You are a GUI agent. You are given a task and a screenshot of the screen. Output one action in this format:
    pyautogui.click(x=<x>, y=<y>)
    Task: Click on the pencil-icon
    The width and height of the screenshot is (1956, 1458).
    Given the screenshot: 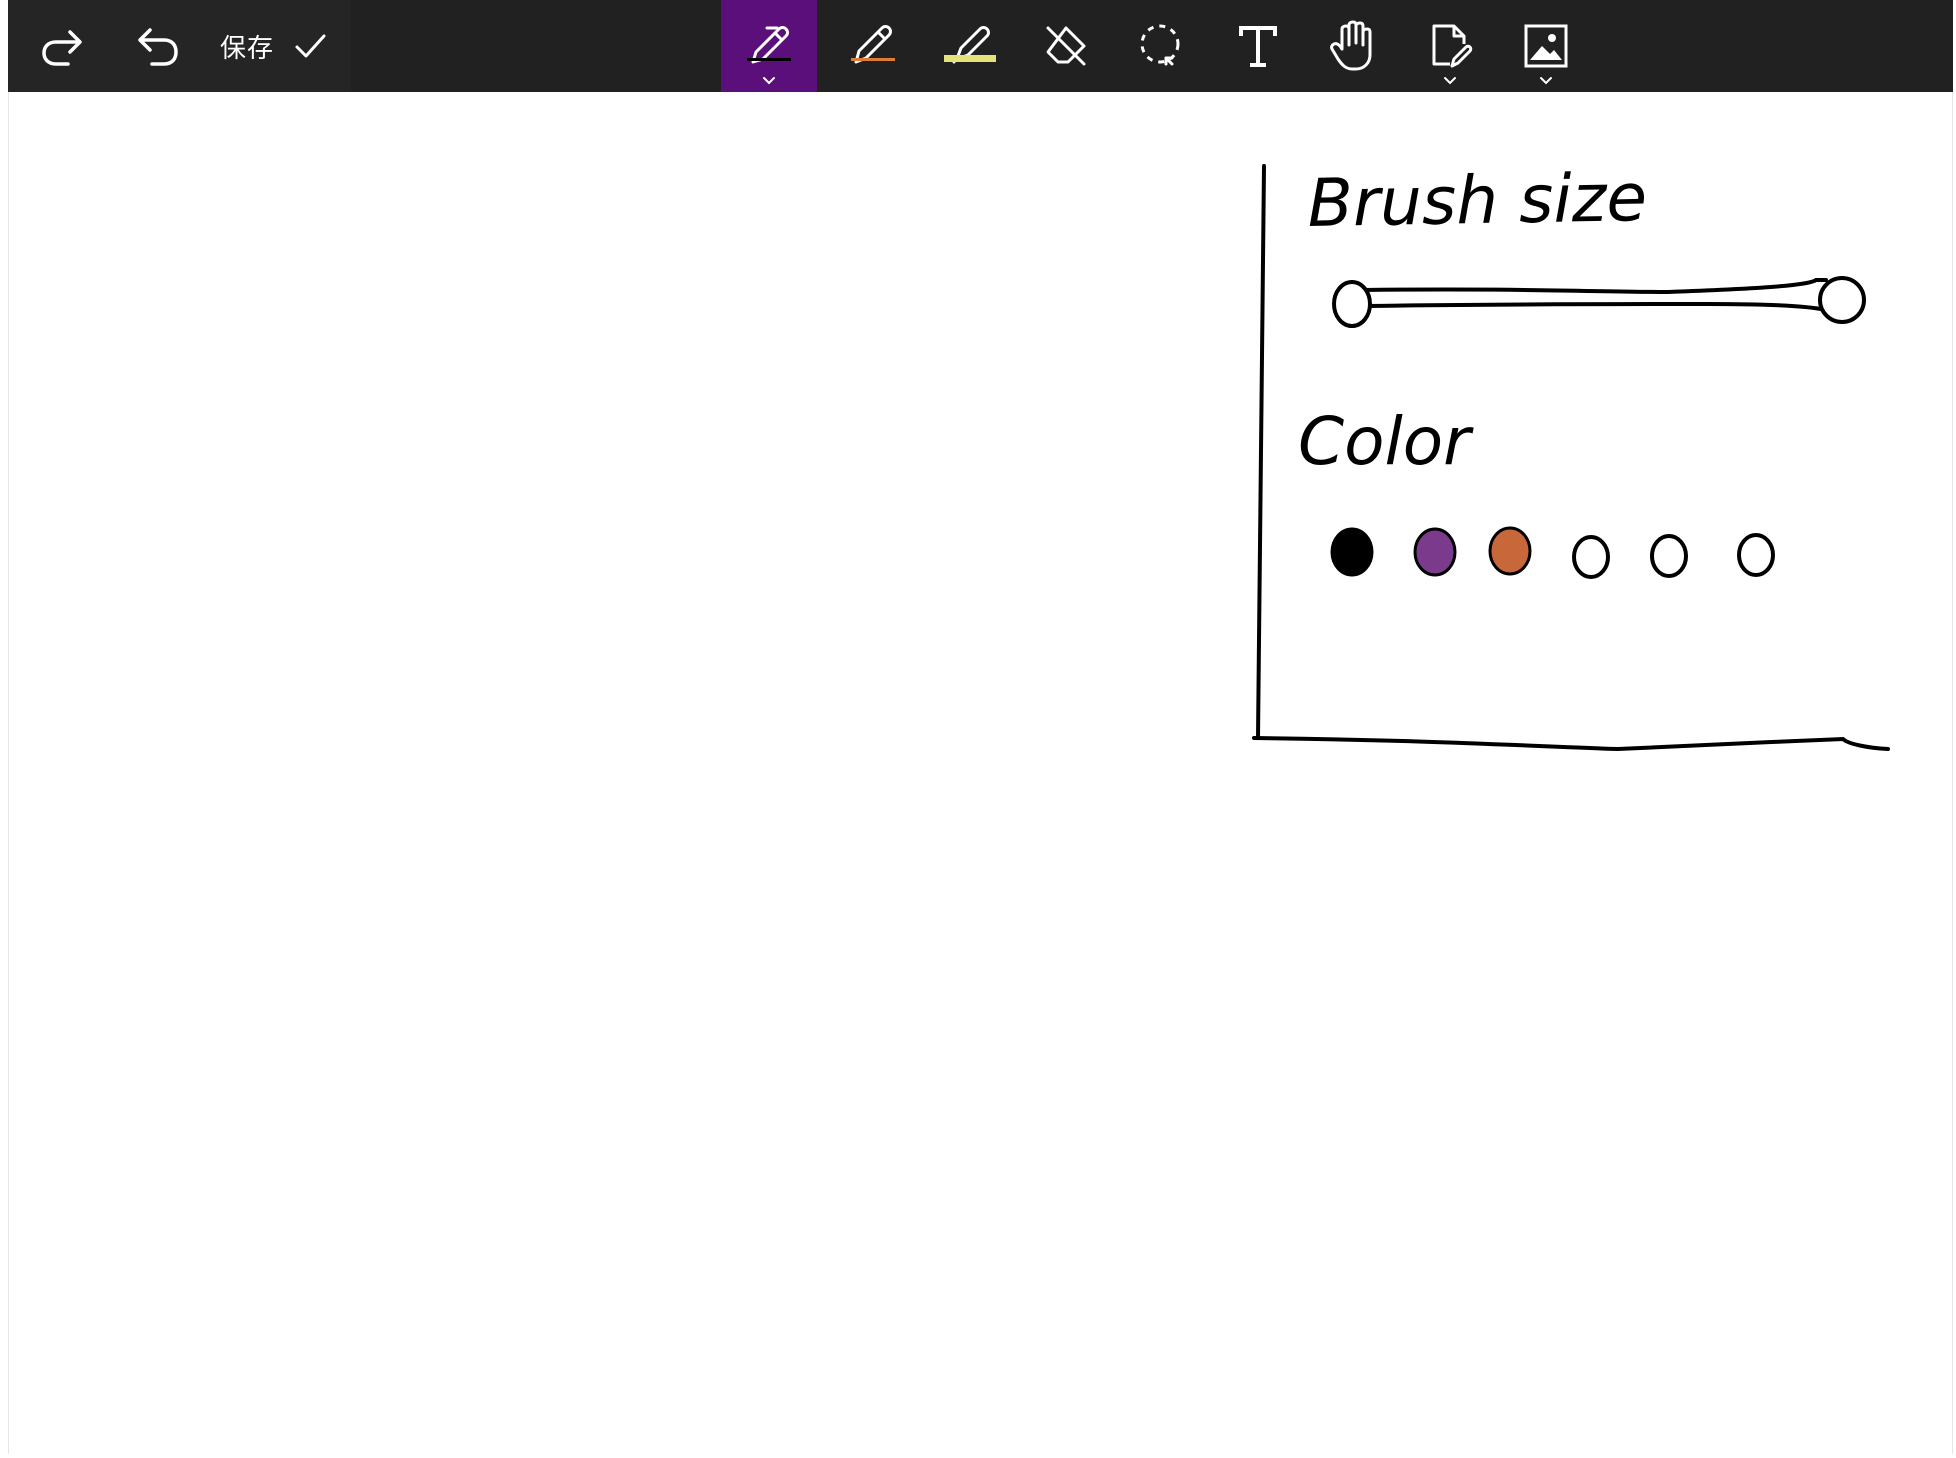 What is the action you would take?
    pyautogui.click(x=873, y=44)
    